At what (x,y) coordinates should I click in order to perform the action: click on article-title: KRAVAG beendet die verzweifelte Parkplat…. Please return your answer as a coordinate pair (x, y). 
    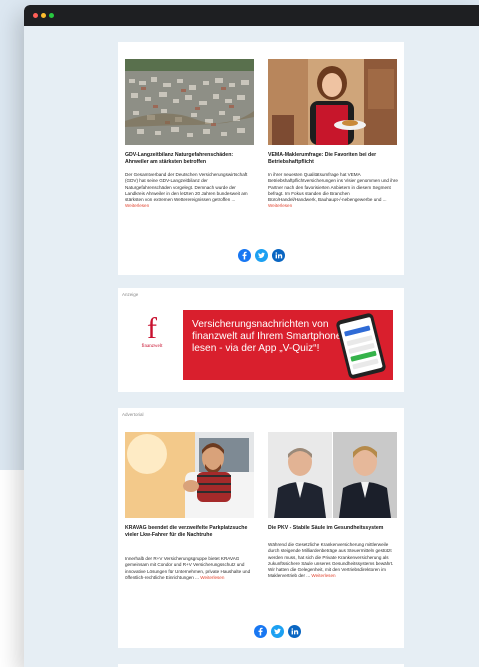
    Looking at the image, I should click on (189, 532).